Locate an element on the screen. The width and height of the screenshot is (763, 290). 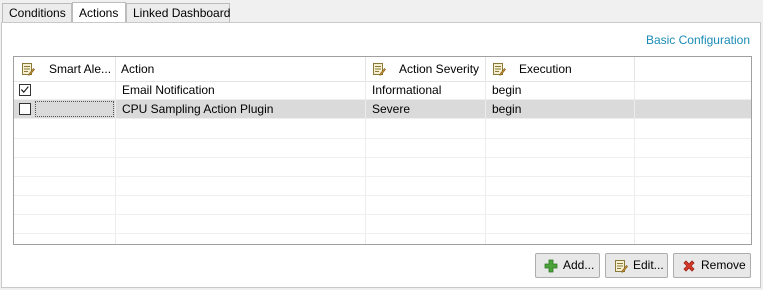
column-label: Action is located at coordinates (138, 69).